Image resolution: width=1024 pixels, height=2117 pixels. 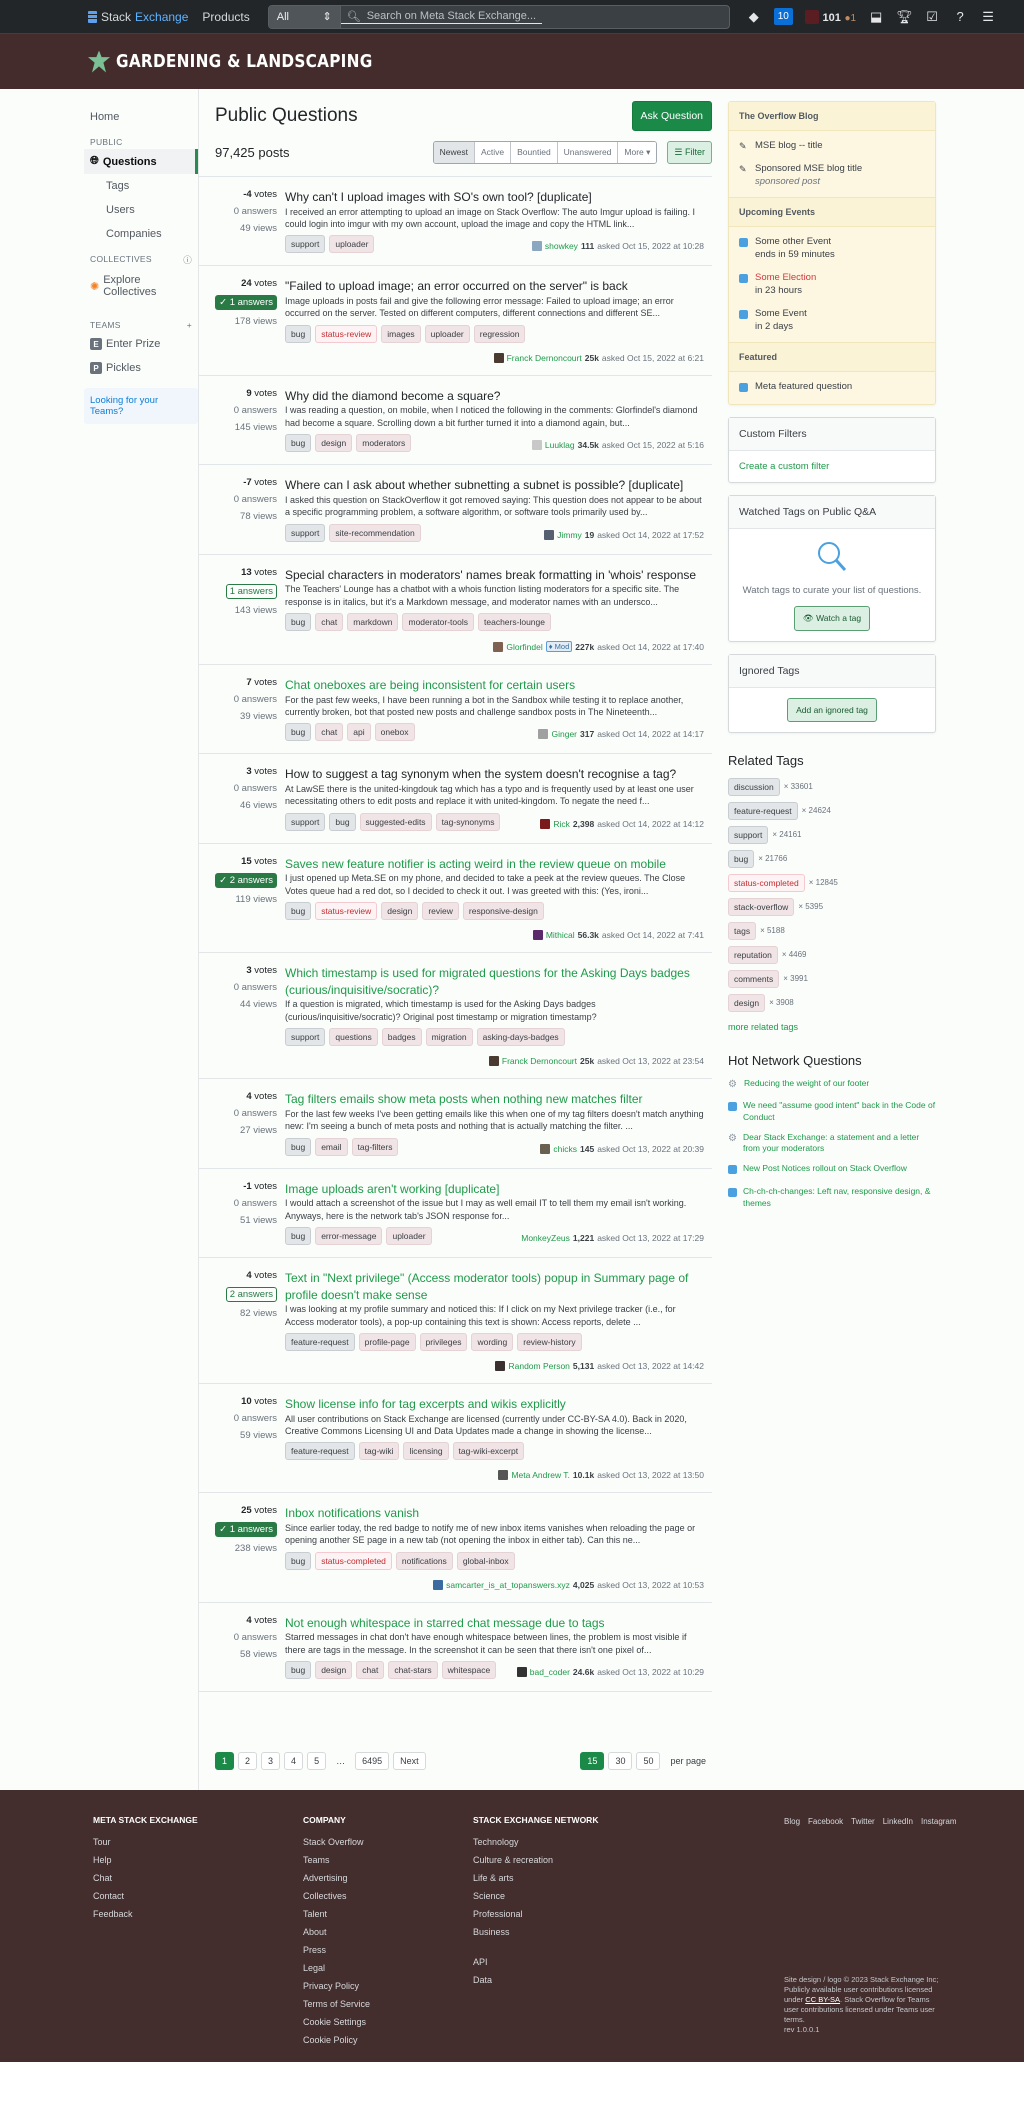 What do you see at coordinates (426, 1451) in the screenshot?
I see `tag: licensing` at bounding box center [426, 1451].